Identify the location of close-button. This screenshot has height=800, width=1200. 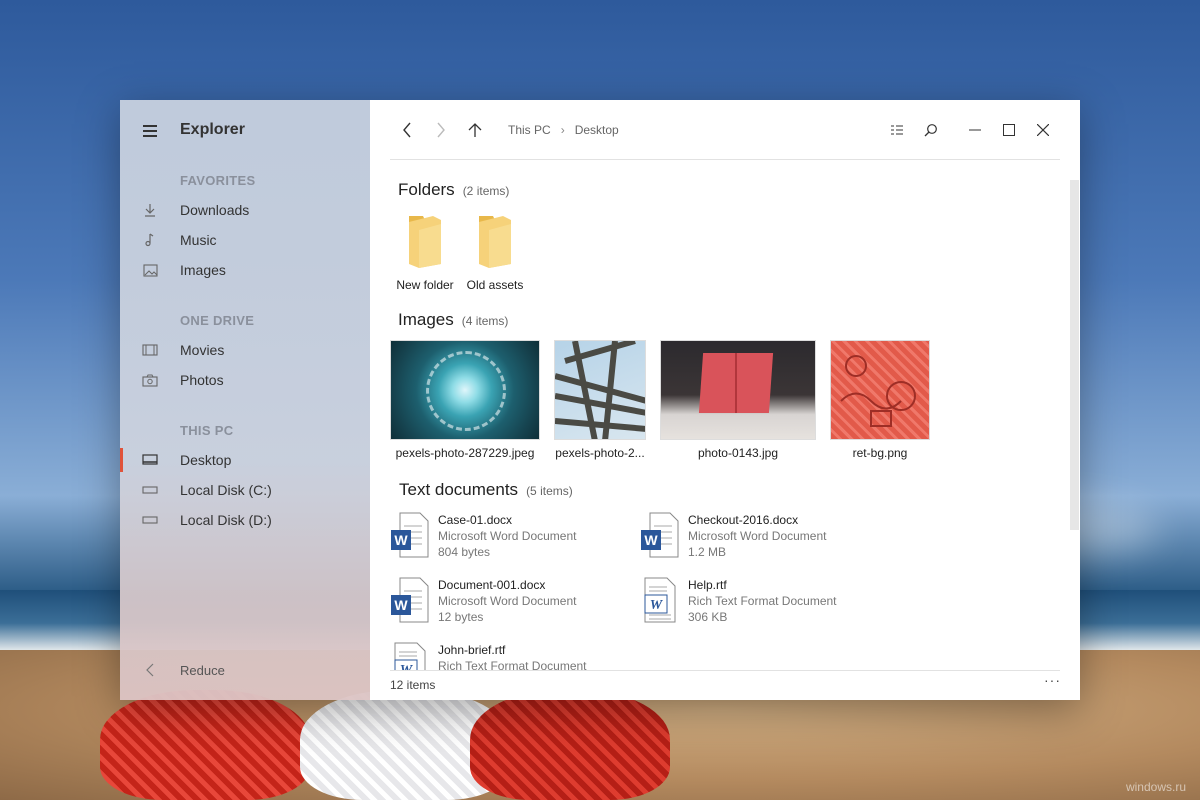
(1043, 130).